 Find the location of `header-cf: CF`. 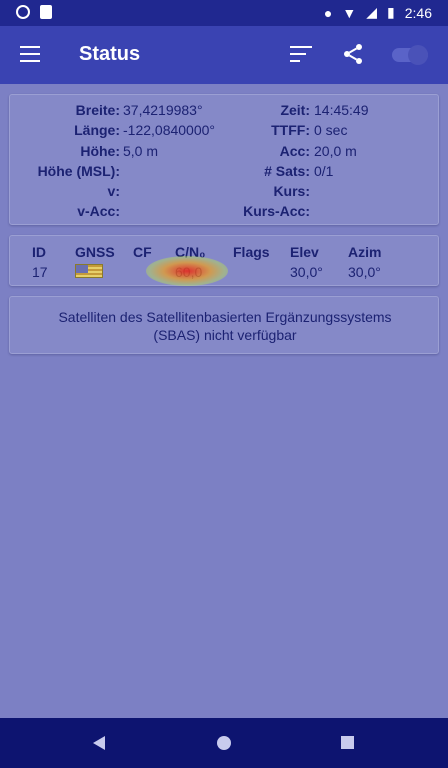

header-cf: CF is located at coordinates (142, 252).